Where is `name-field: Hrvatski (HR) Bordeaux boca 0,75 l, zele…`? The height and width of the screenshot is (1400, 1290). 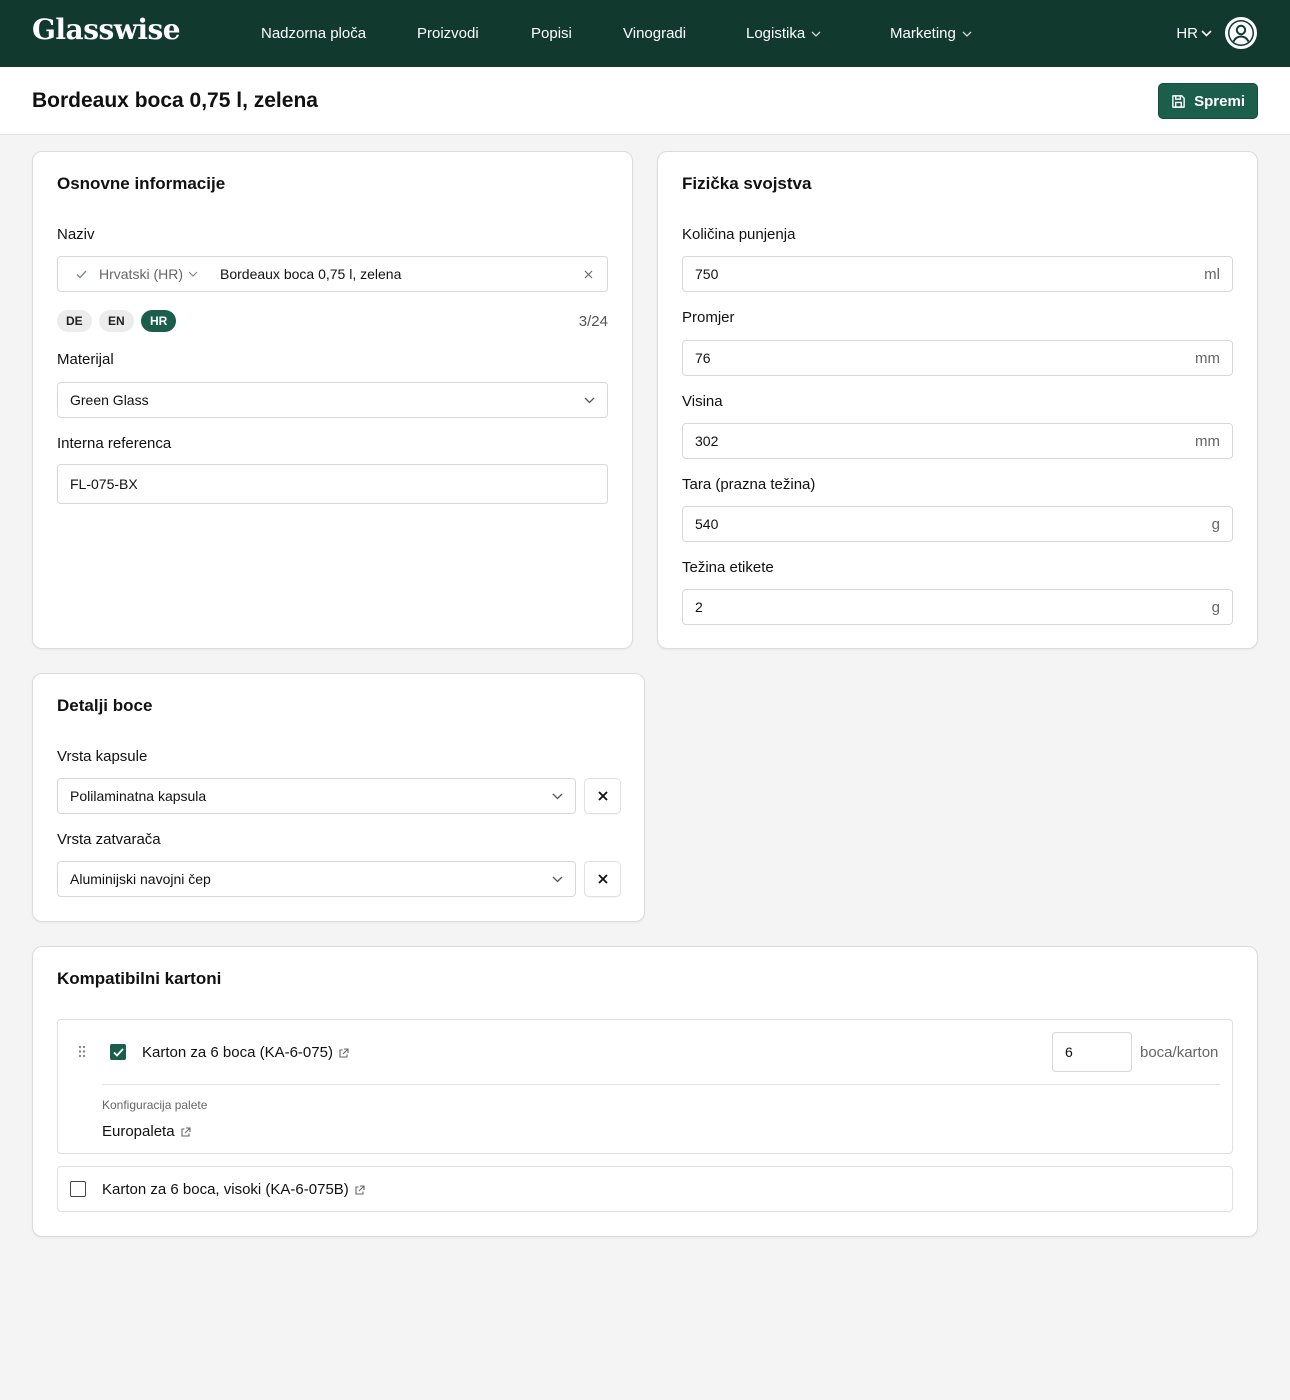
name-field: Hrvatski (HR) Bordeaux boca 0,75 l, zele… is located at coordinates (332, 274).